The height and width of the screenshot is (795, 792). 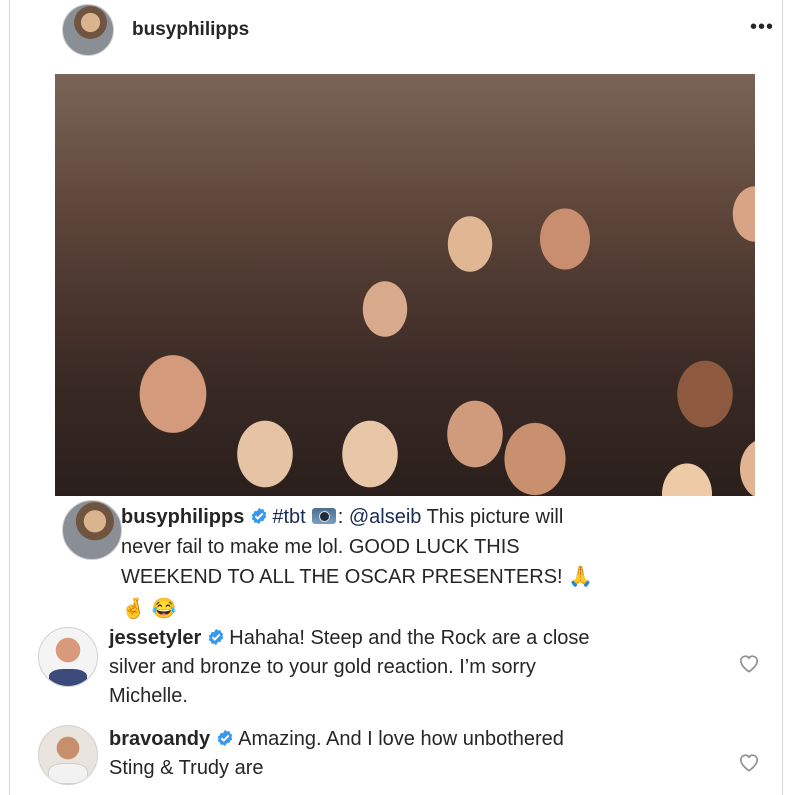 I want to click on comment-line-1: Hahaha! Steep and the Rock are a close, so click(x=409, y=638).